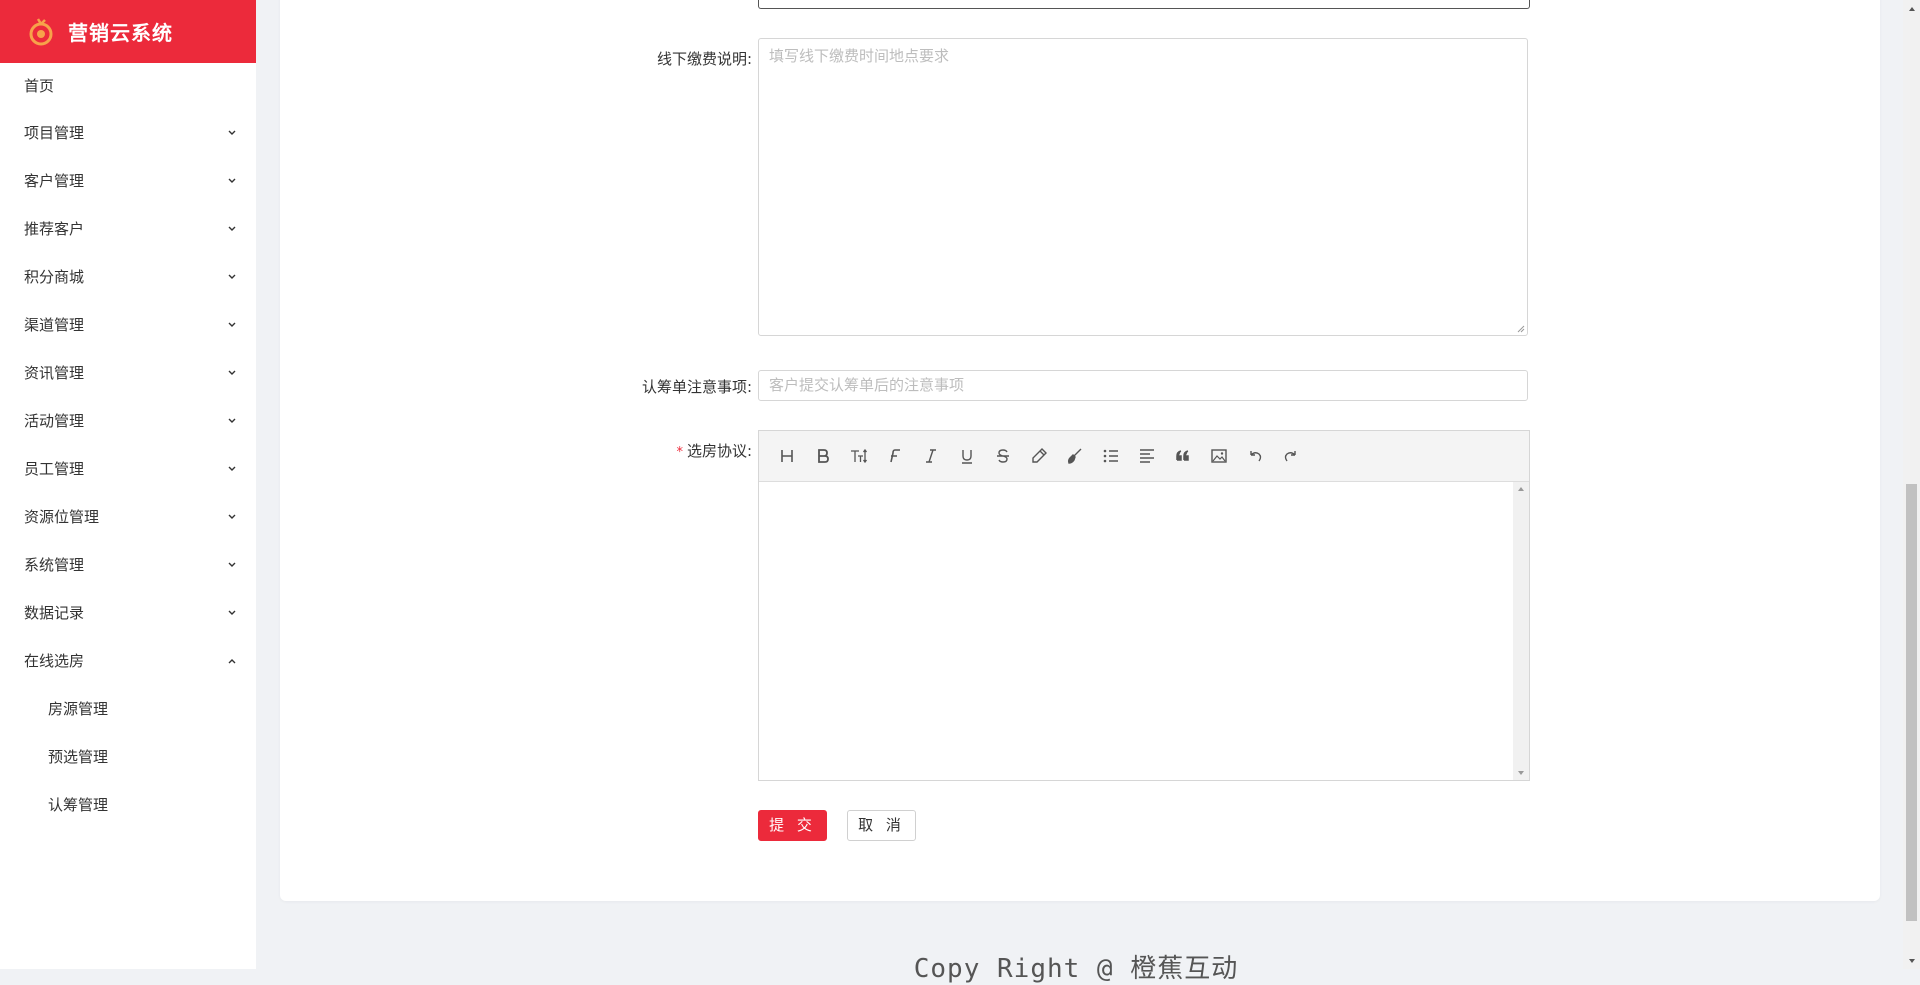 The height and width of the screenshot is (985, 1920). What do you see at coordinates (719, 451) in the screenshot?
I see `agreement-label-text: 选房协议:` at bounding box center [719, 451].